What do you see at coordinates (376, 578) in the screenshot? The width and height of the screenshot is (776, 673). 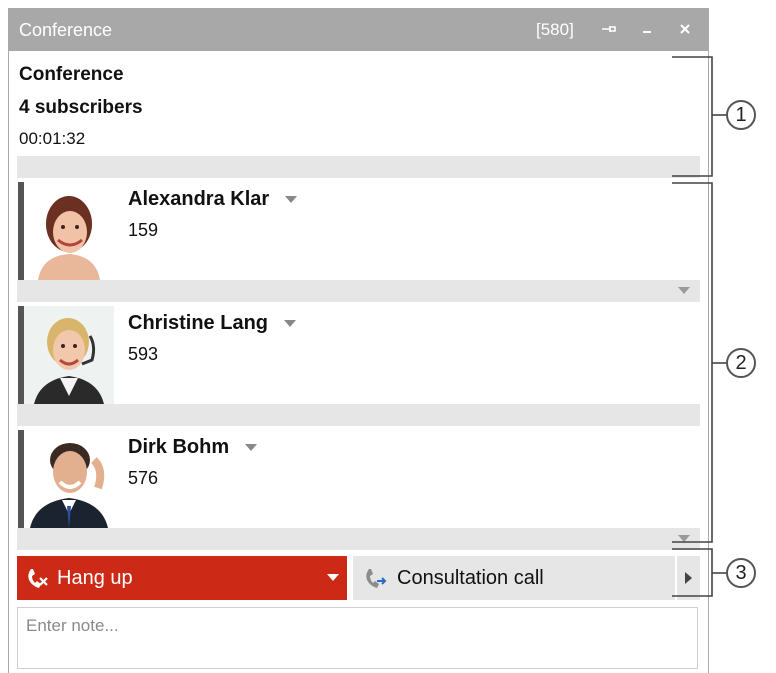 I see `phone-transfer-icon` at bounding box center [376, 578].